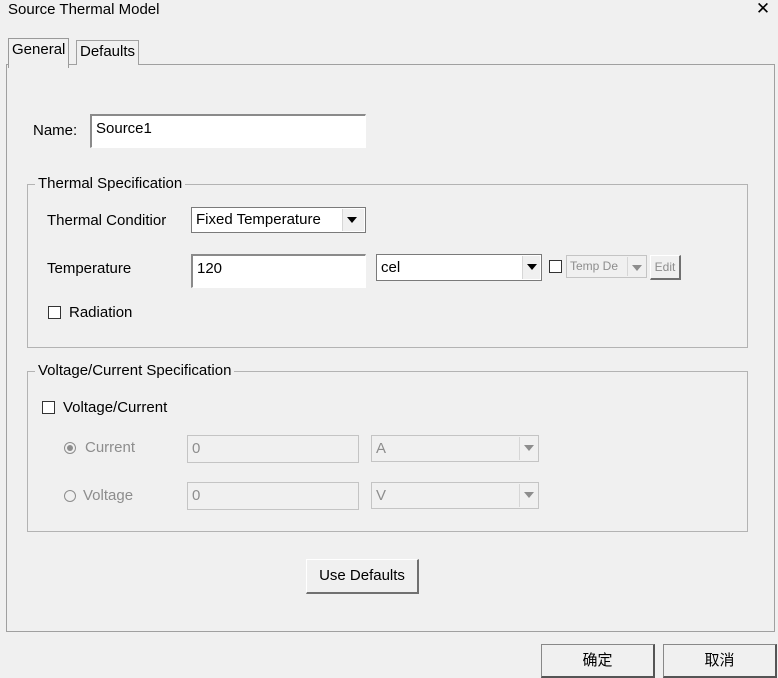 Image resolution: width=778 pixels, height=678 pixels. What do you see at coordinates (55, 130) in the screenshot?
I see `name-label: Name:` at bounding box center [55, 130].